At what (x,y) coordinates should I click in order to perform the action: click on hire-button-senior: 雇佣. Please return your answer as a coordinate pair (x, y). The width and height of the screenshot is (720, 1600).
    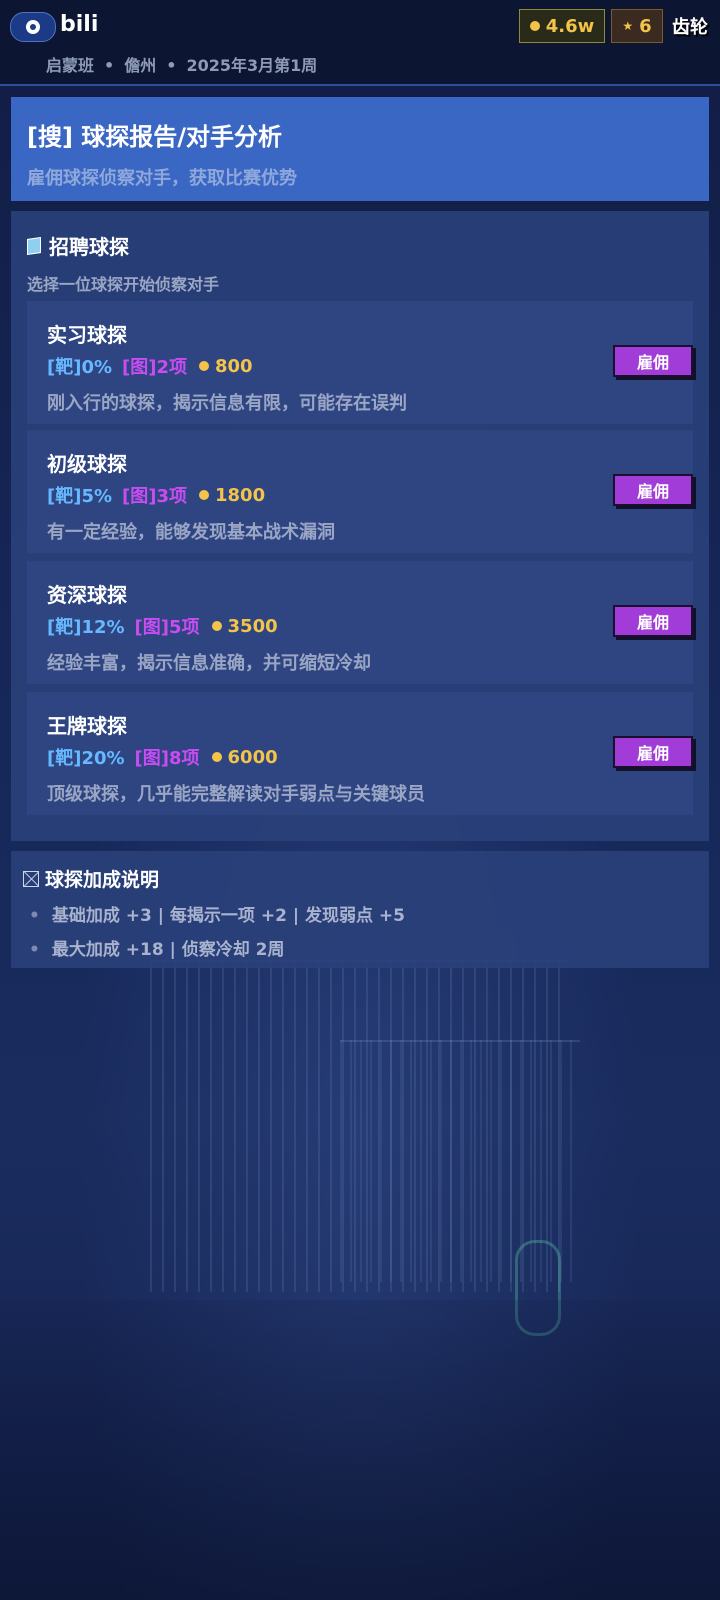
    Looking at the image, I should click on (653, 621).